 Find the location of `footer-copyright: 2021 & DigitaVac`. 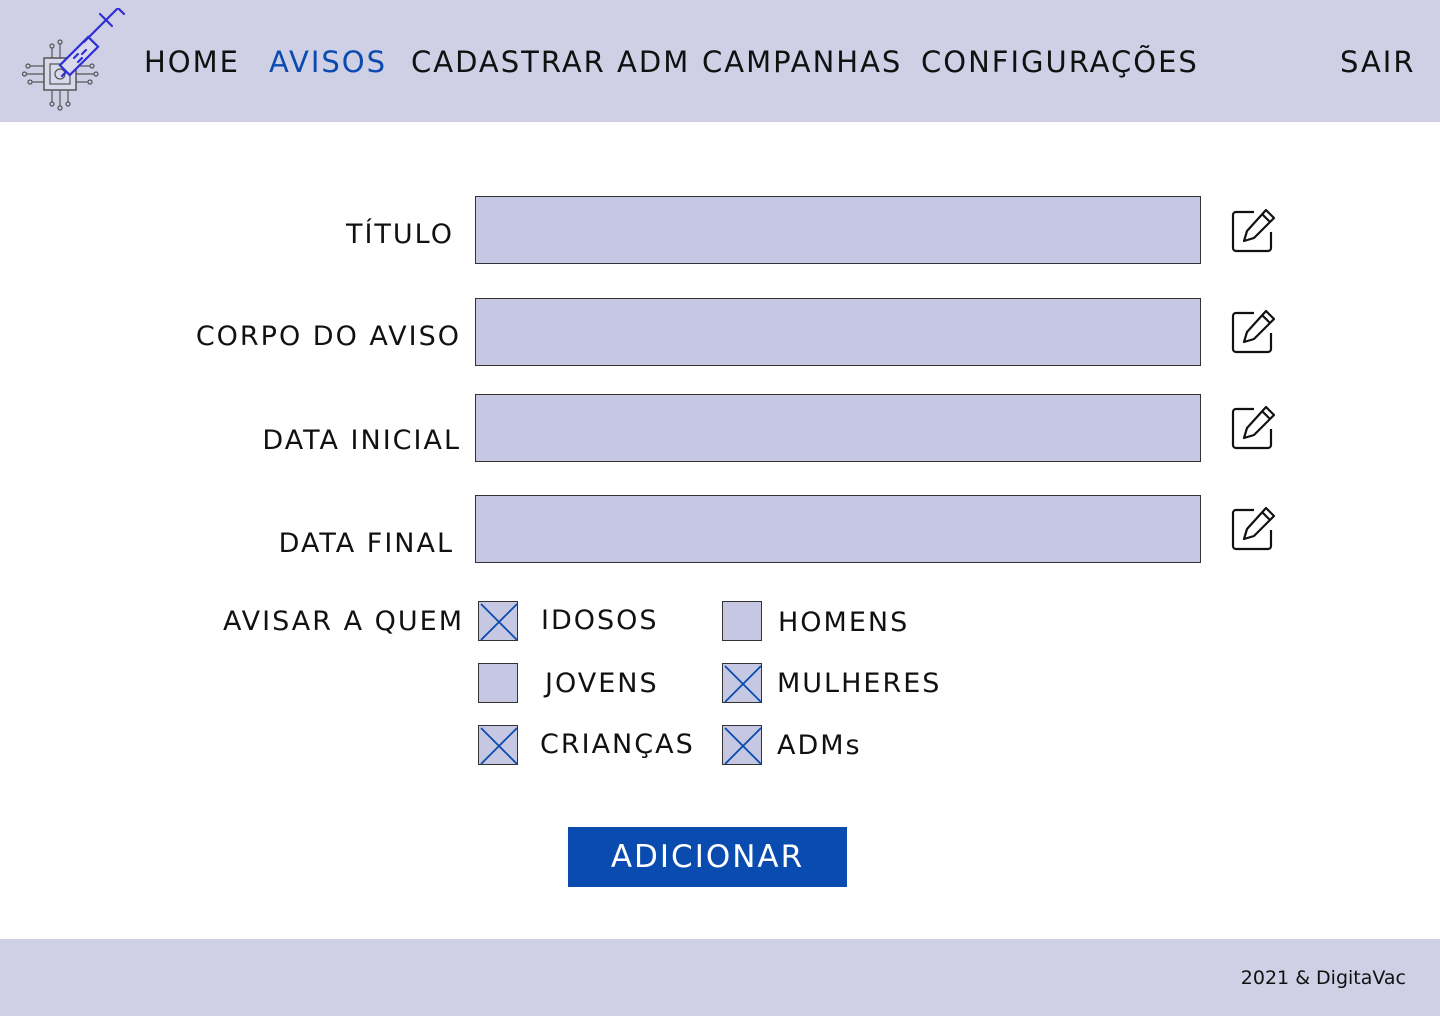

footer-copyright: 2021 & DigitaVac is located at coordinates (1323, 978).